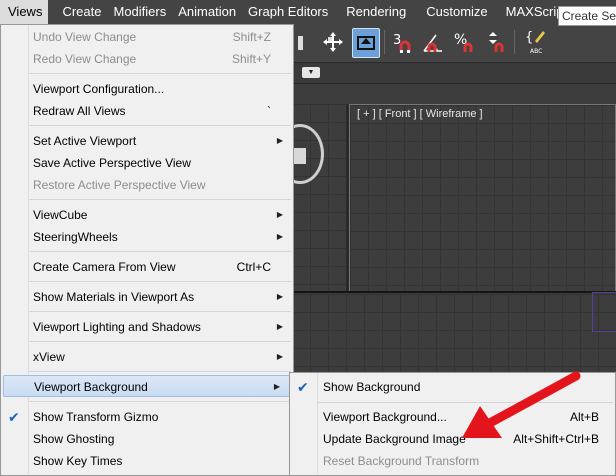  Describe the element at coordinates (24, 12) in the screenshot. I see `menu-views: Views` at that location.